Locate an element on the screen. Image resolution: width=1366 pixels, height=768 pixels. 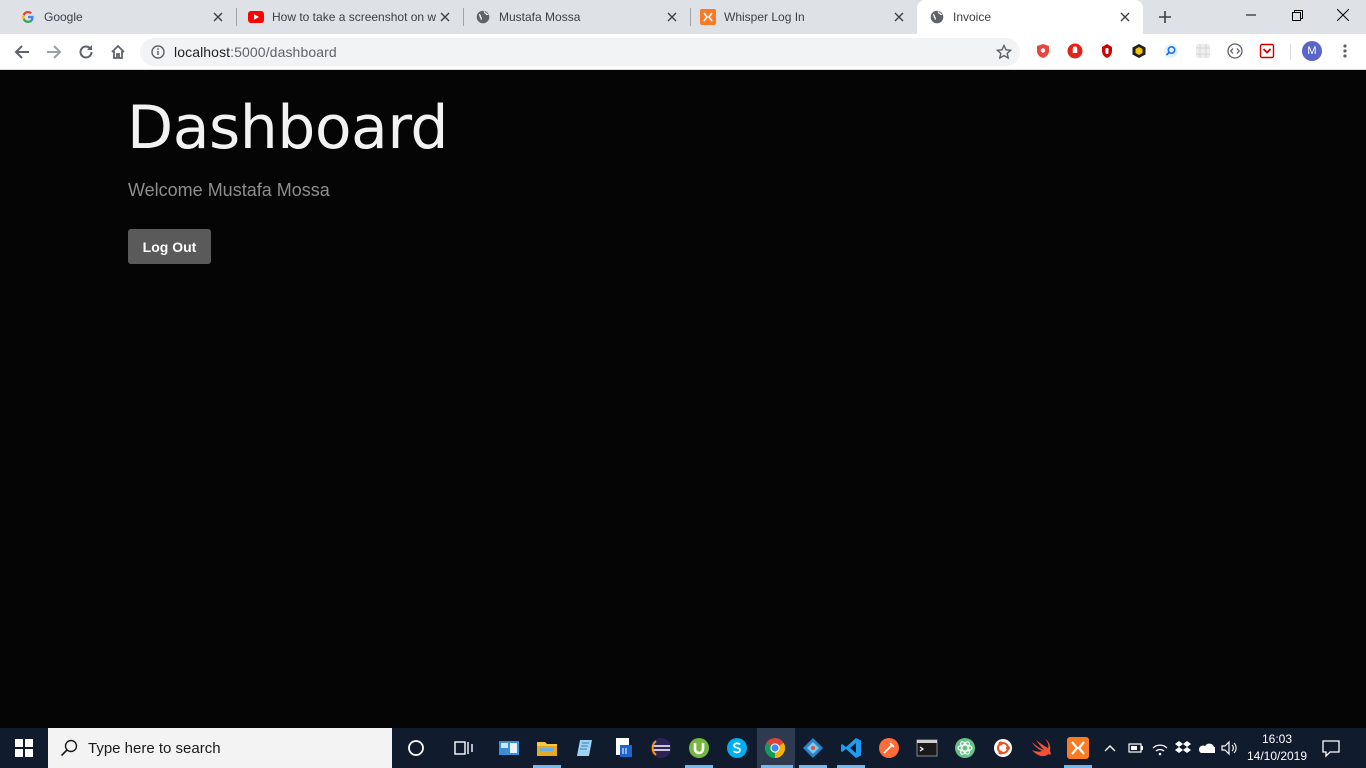
new-tab-button is located at coordinates (1165, 17).